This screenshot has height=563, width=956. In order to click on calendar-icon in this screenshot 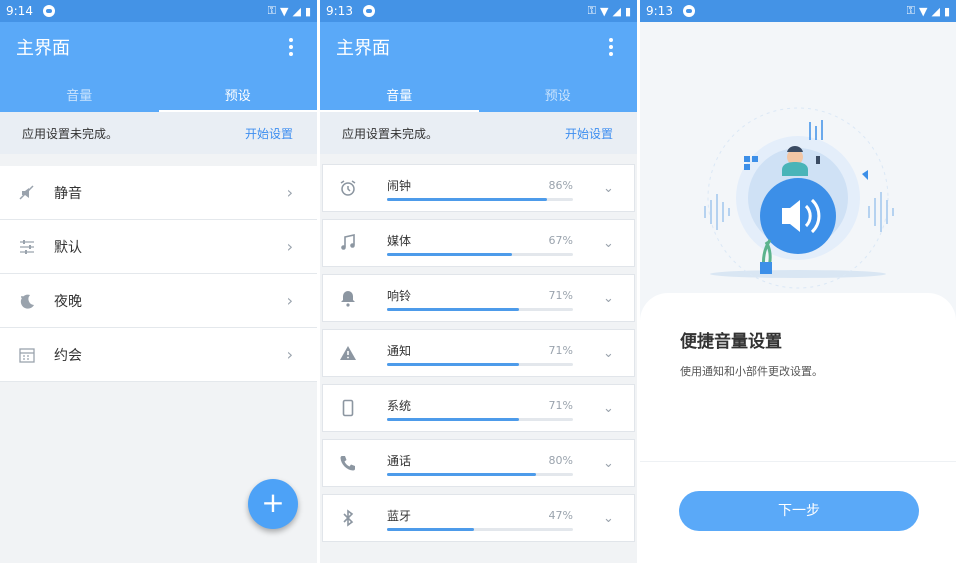, I will do `click(27, 355)`.